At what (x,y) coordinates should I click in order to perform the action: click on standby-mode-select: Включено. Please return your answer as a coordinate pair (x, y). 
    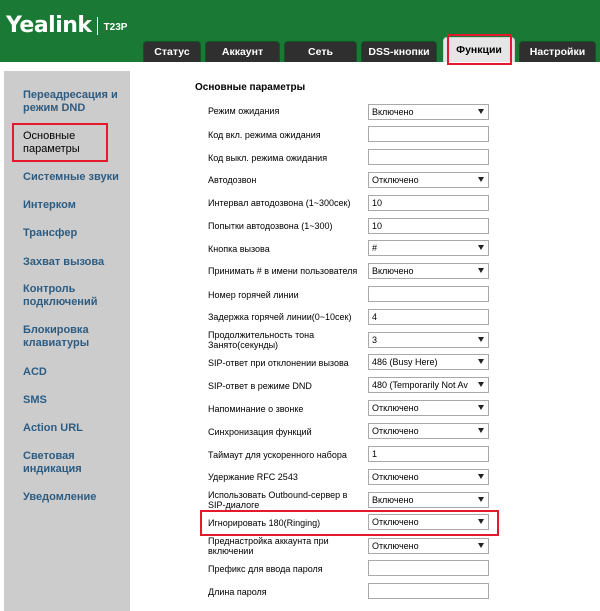
    Looking at the image, I should click on (428, 112).